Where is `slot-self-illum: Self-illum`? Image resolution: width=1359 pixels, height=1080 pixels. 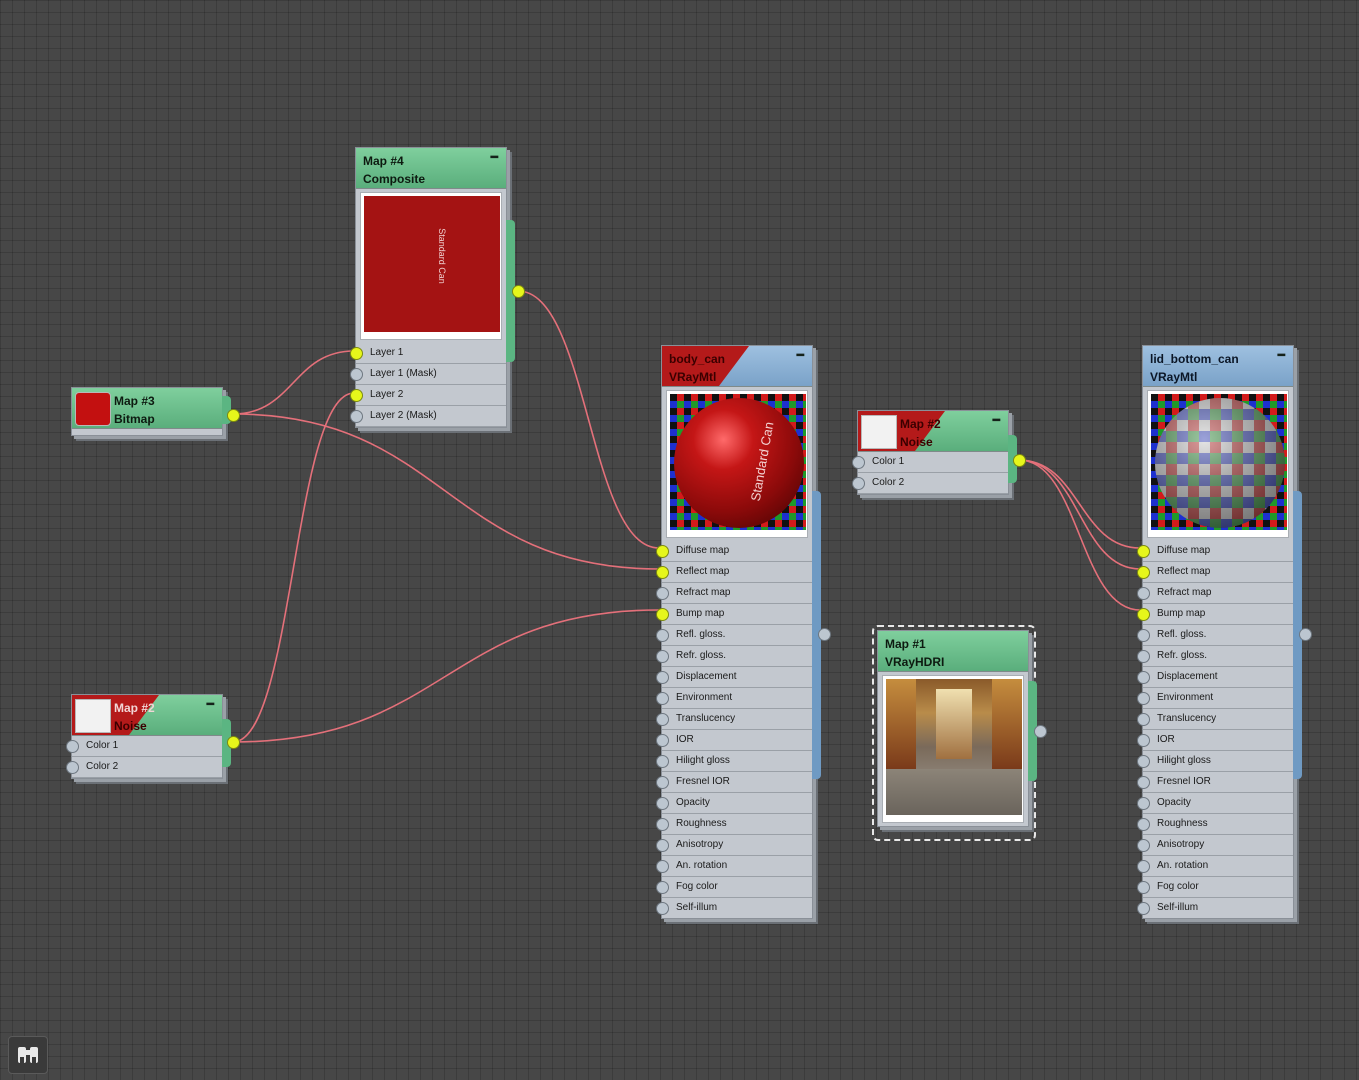
slot-self-illum: Self-illum is located at coordinates (1215, 908).